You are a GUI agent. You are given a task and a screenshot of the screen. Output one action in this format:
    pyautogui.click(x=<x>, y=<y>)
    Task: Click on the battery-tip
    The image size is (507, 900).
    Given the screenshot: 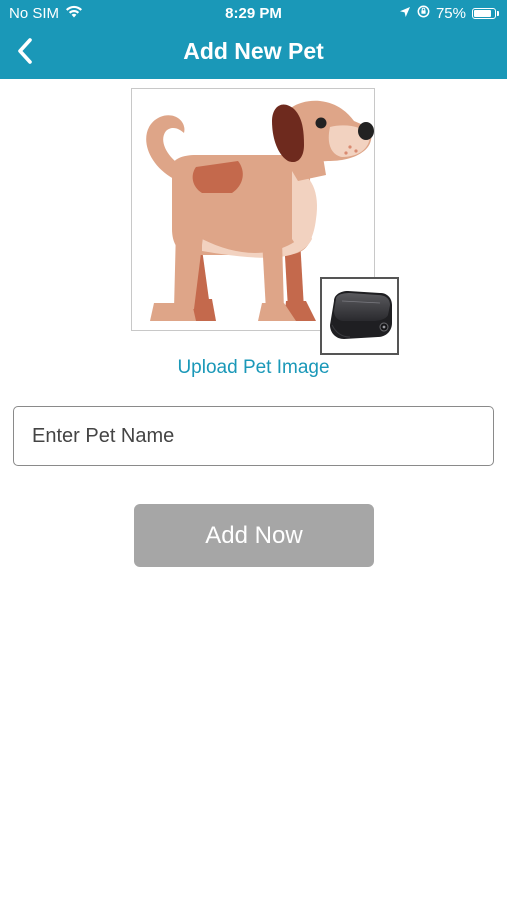 What is the action you would take?
    pyautogui.click(x=498, y=13)
    